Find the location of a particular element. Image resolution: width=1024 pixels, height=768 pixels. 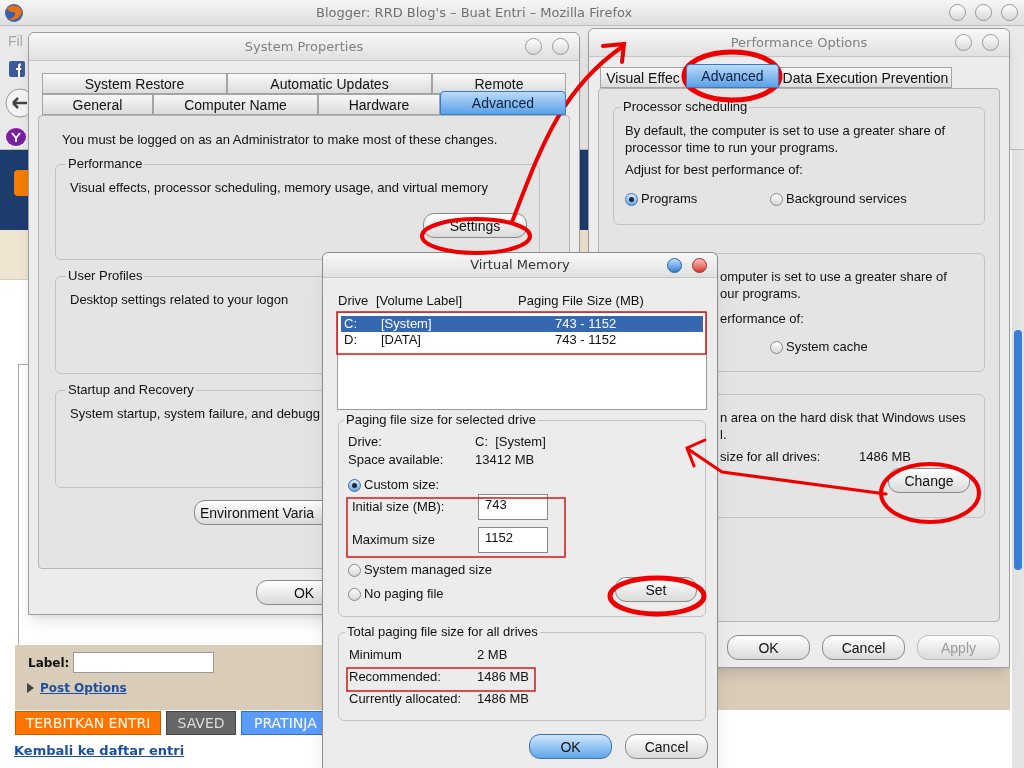

group-text: System startup, system failure, and debugg is located at coordinates (195, 413).